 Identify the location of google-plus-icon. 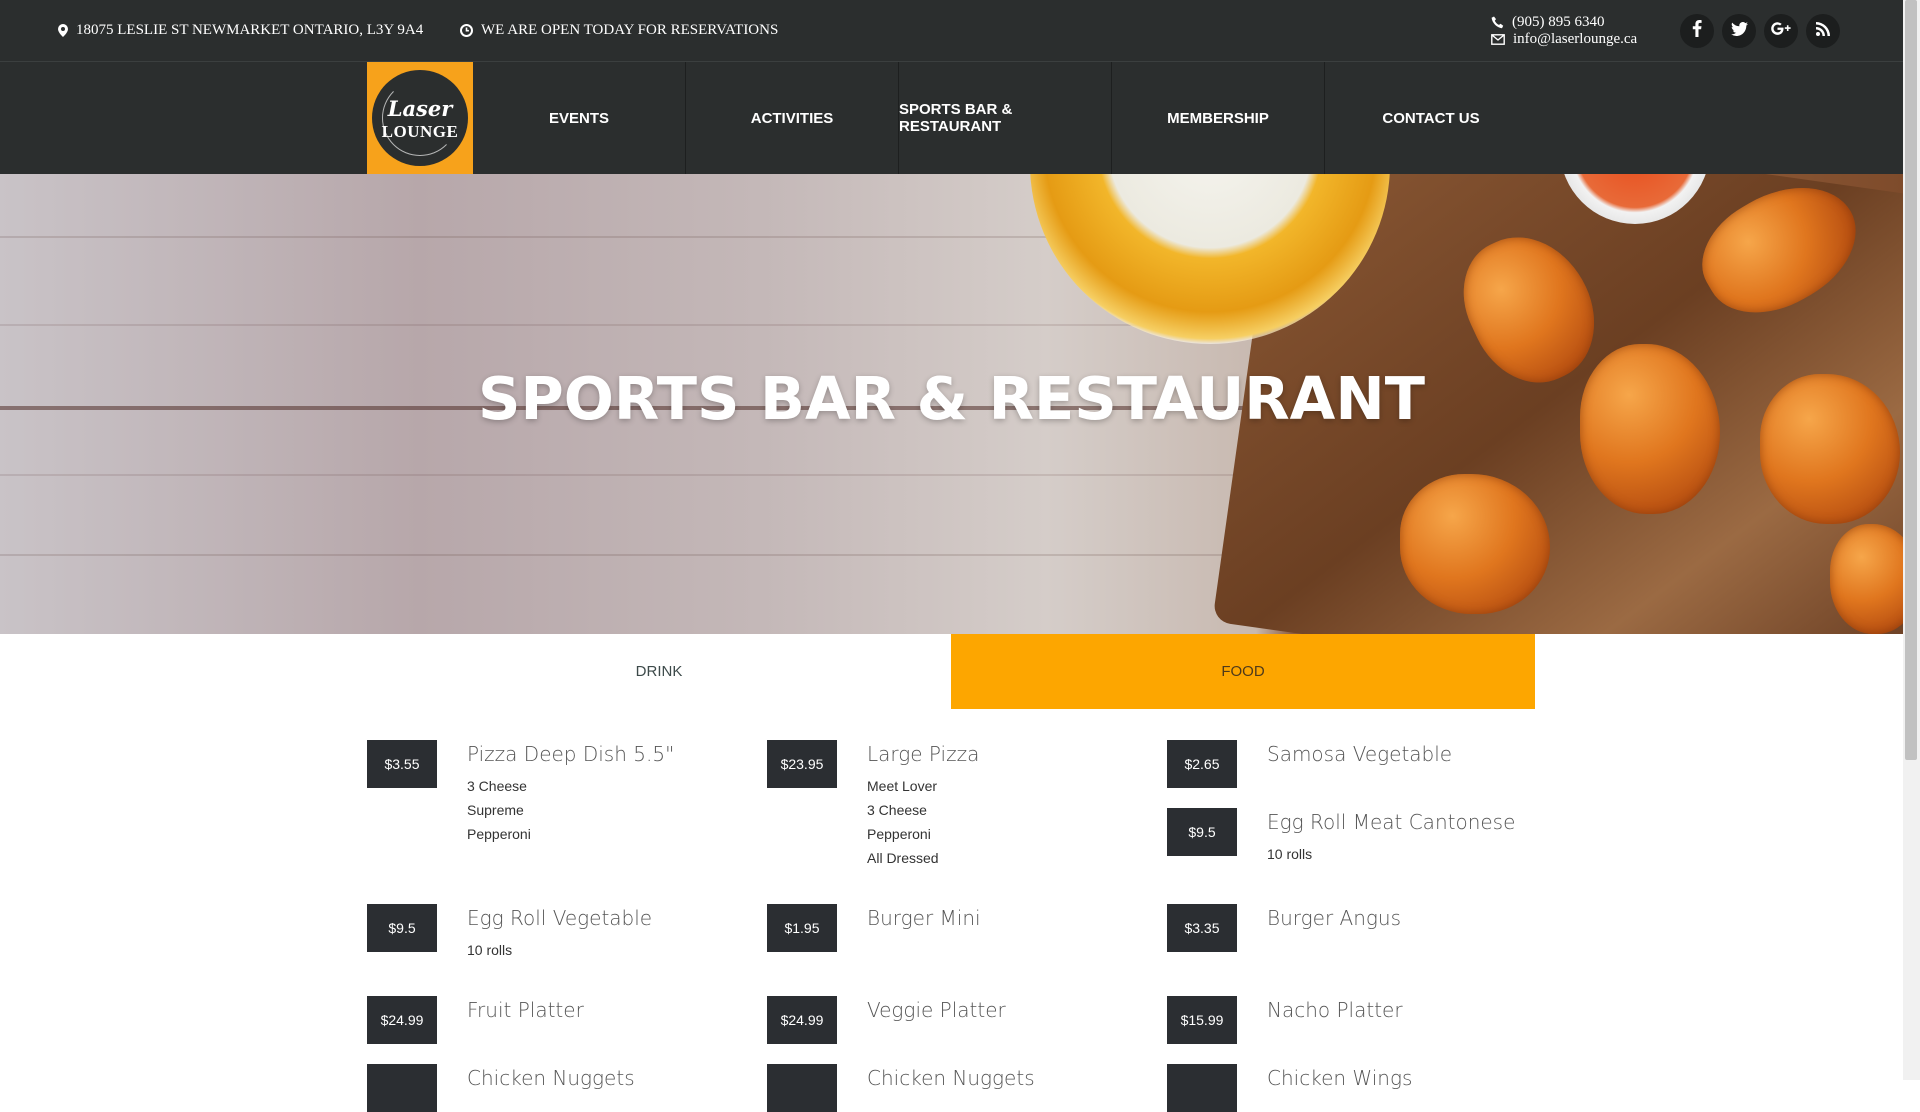
(1781, 31).